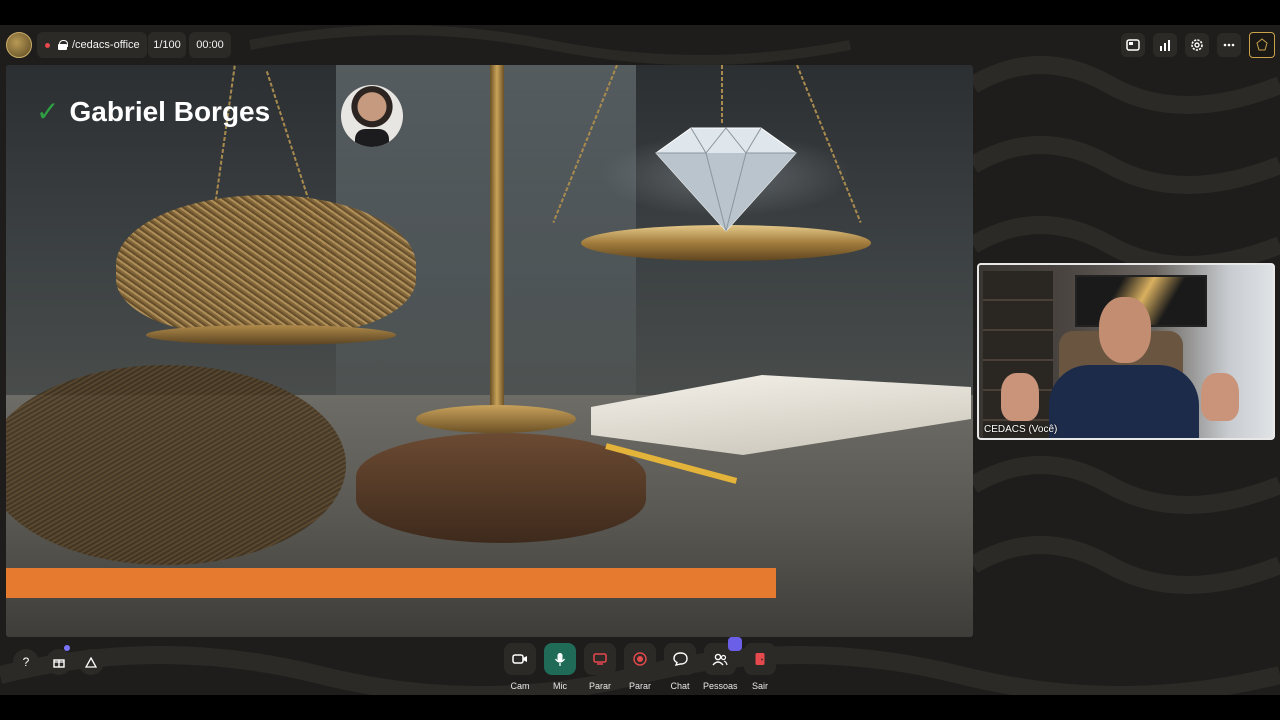  I want to click on more-options-button, so click(1229, 45).